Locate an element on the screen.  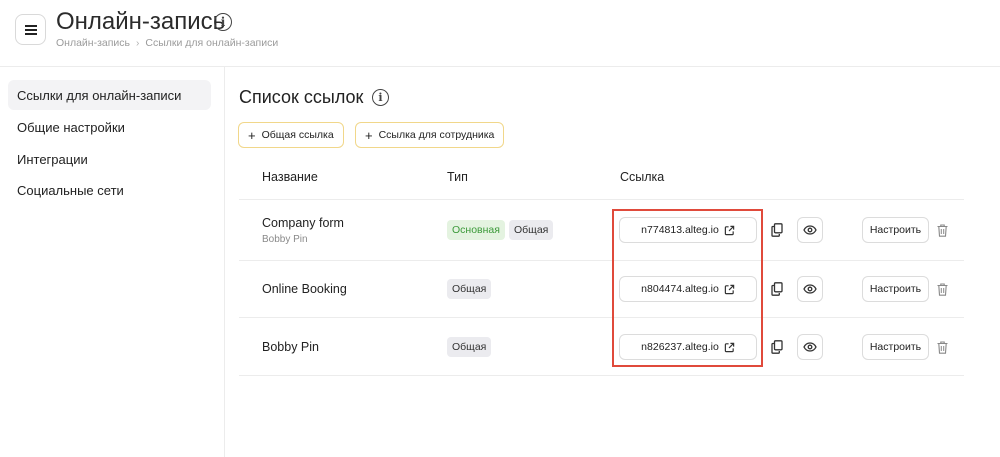
sidebar-item-integrations: Интеграции is located at coordinates (109, 159).